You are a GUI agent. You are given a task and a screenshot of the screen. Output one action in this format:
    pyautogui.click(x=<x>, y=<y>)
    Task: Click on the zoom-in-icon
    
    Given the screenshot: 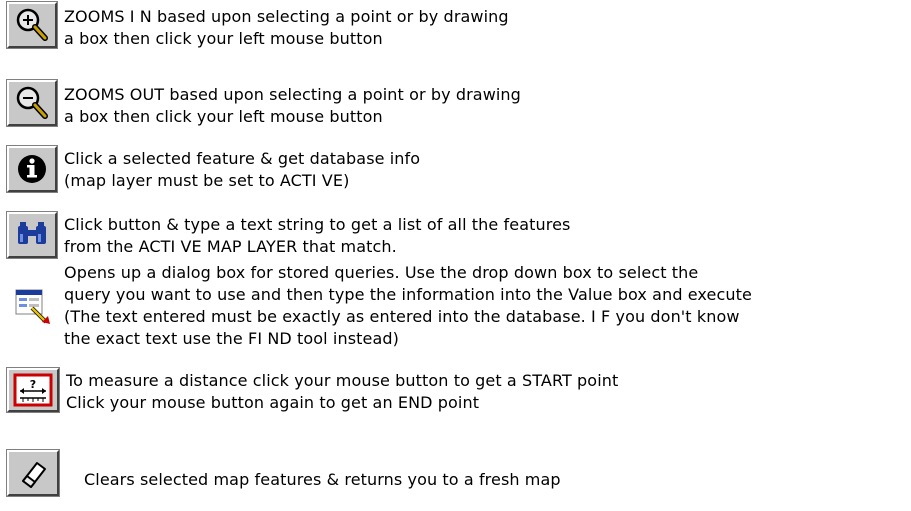 What is the action you would take?
    pyautogui.click(x=32, y=25)
    